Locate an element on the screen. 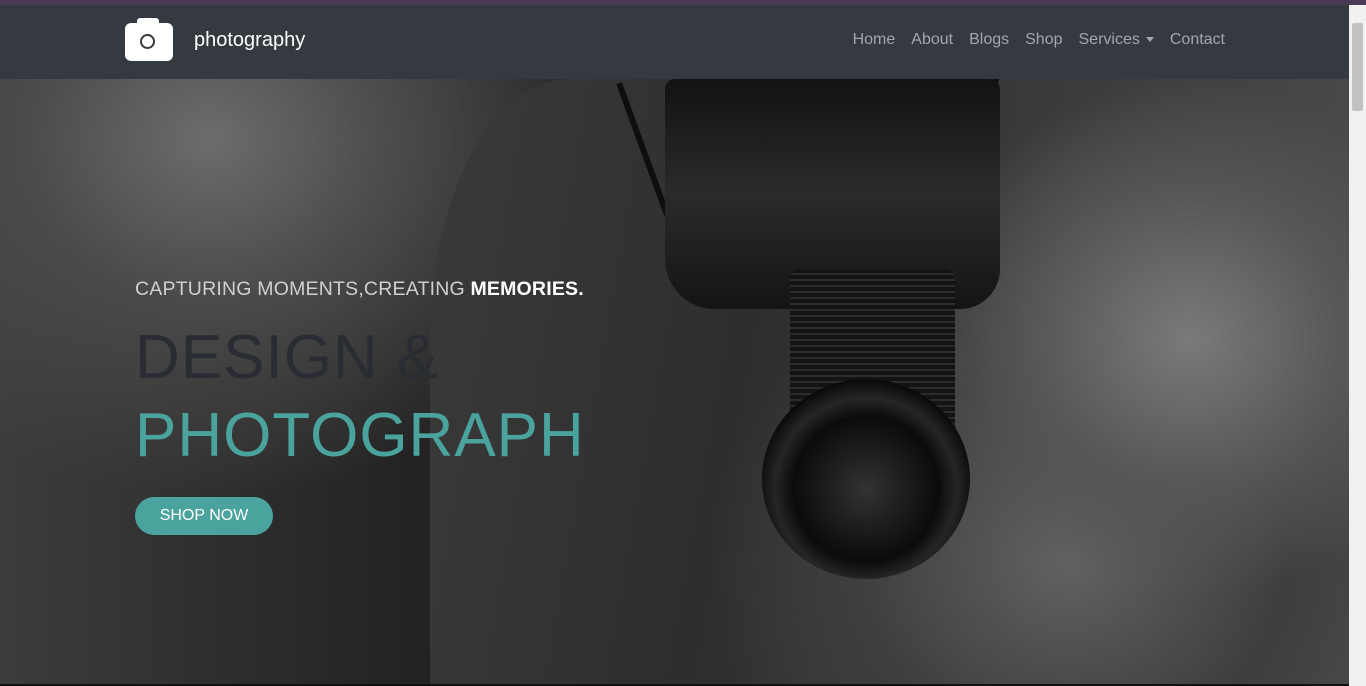 The height and width of the screenshot is (686, 1366). brand-name: photography is located at coordinates (249, 40).